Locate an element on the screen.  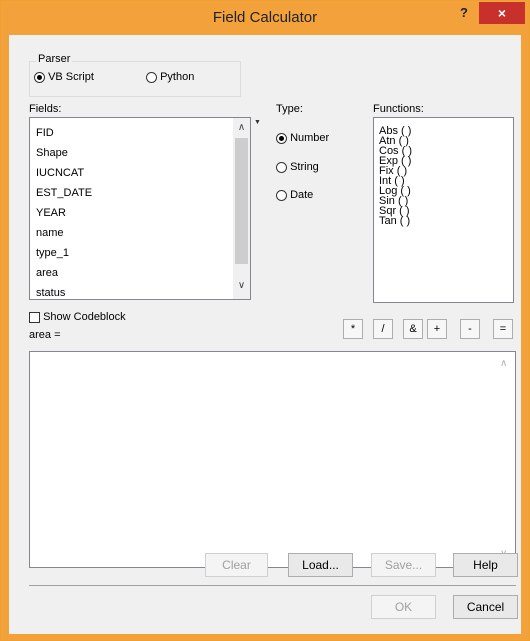
list-item: Shape is located at coordinates (52, 153).